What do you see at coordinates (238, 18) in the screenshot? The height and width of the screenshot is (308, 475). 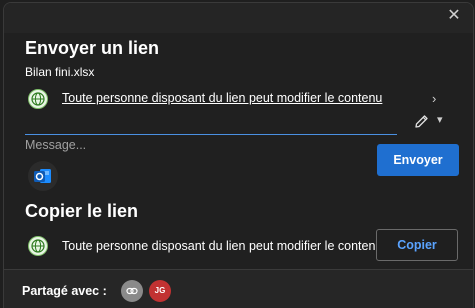 I see `dialog-title-bar: ✕` at bounding box center [238, 18].